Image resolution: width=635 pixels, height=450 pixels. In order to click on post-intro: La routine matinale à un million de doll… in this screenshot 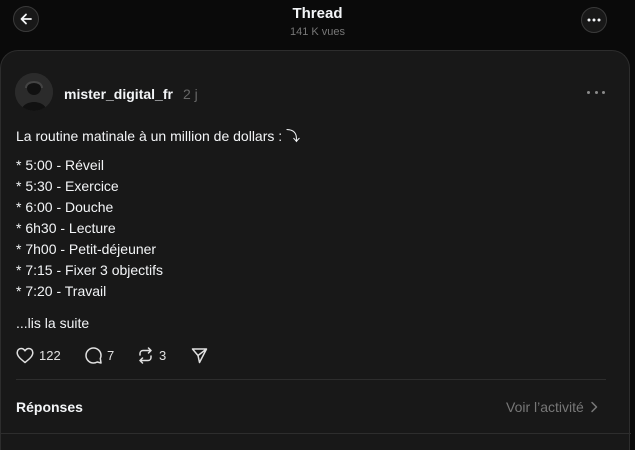, I will do `click(158, 136)`.